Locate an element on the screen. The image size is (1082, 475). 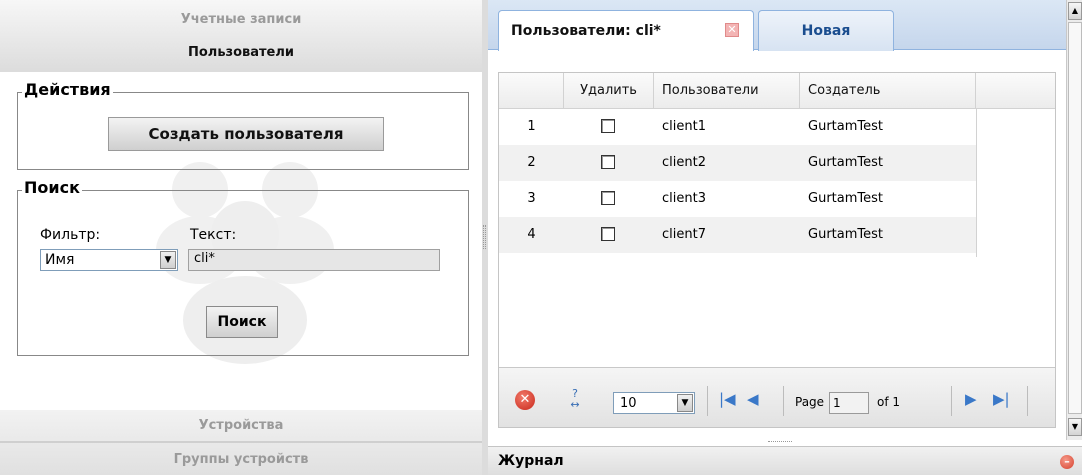
header-creator: Создатель is located at coordinates (888, 91).